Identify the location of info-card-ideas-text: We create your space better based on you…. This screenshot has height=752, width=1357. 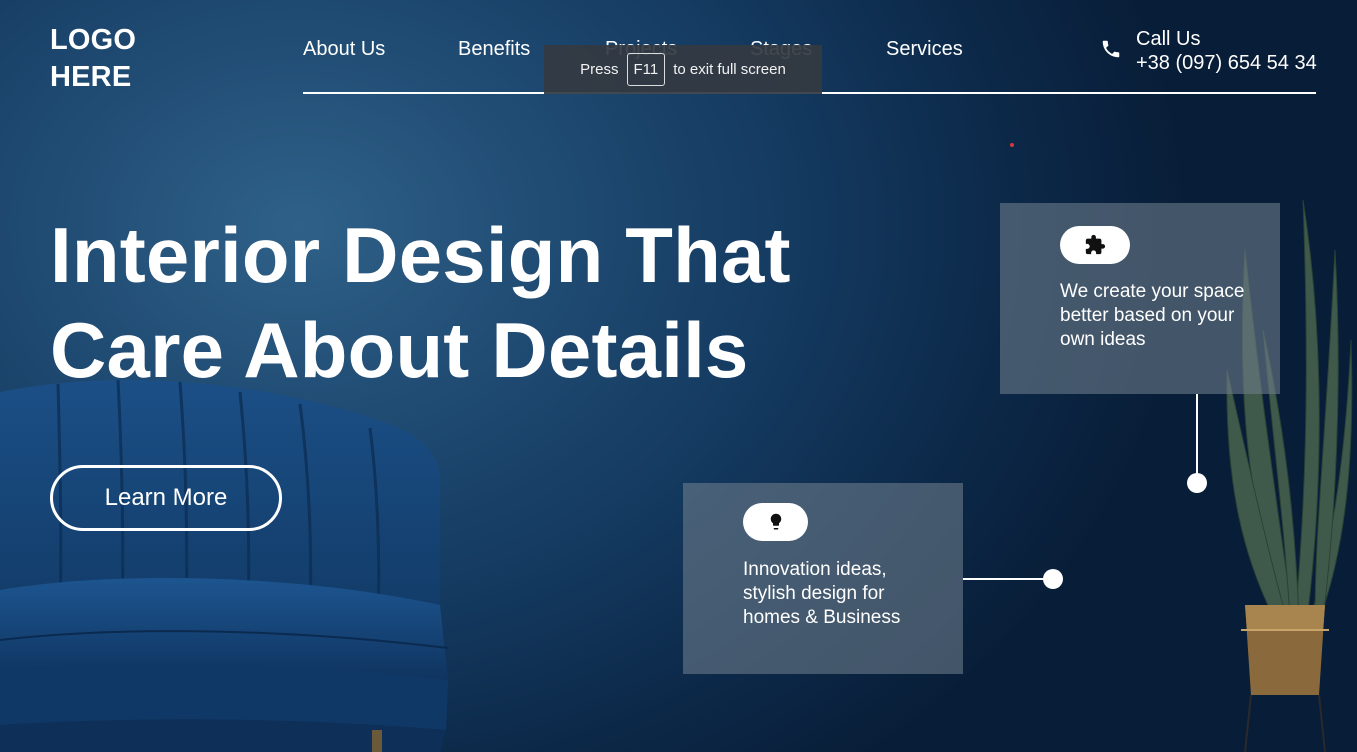
(1152, 315).